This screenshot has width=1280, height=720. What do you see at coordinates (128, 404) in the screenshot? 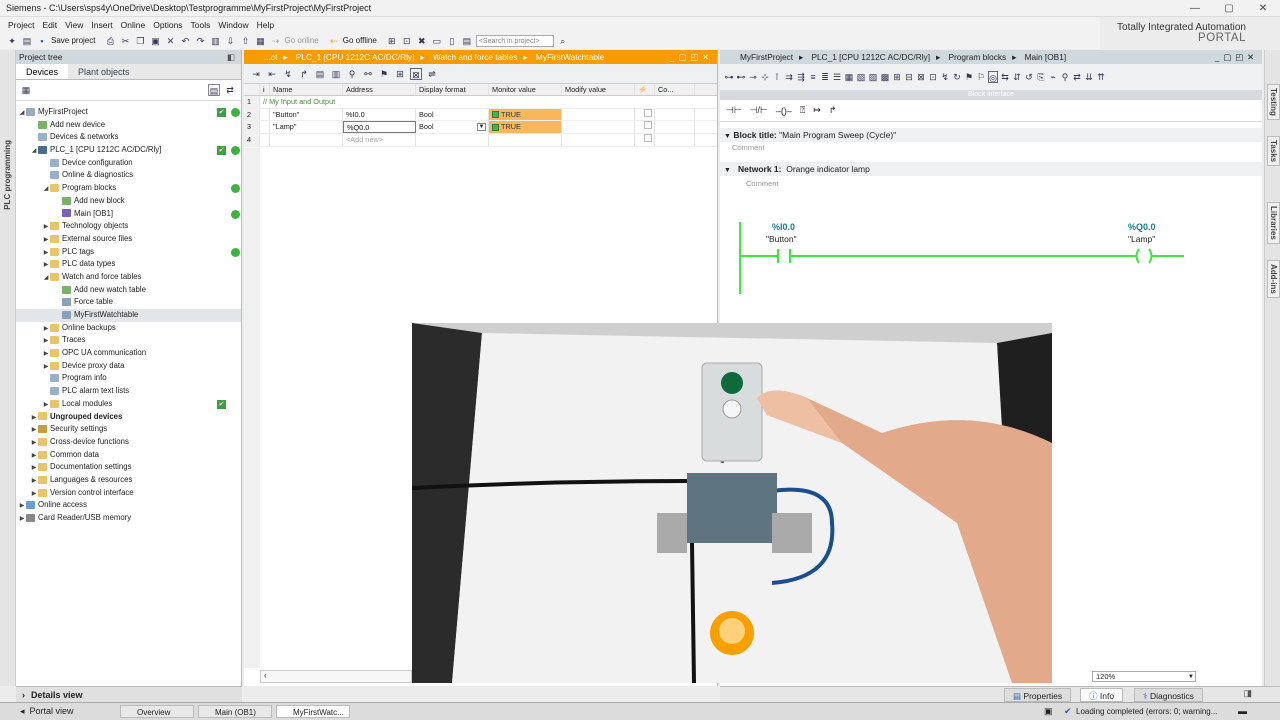
I see `tree-item: ▶ Local modules ✔` at bounding box center [128, 404].